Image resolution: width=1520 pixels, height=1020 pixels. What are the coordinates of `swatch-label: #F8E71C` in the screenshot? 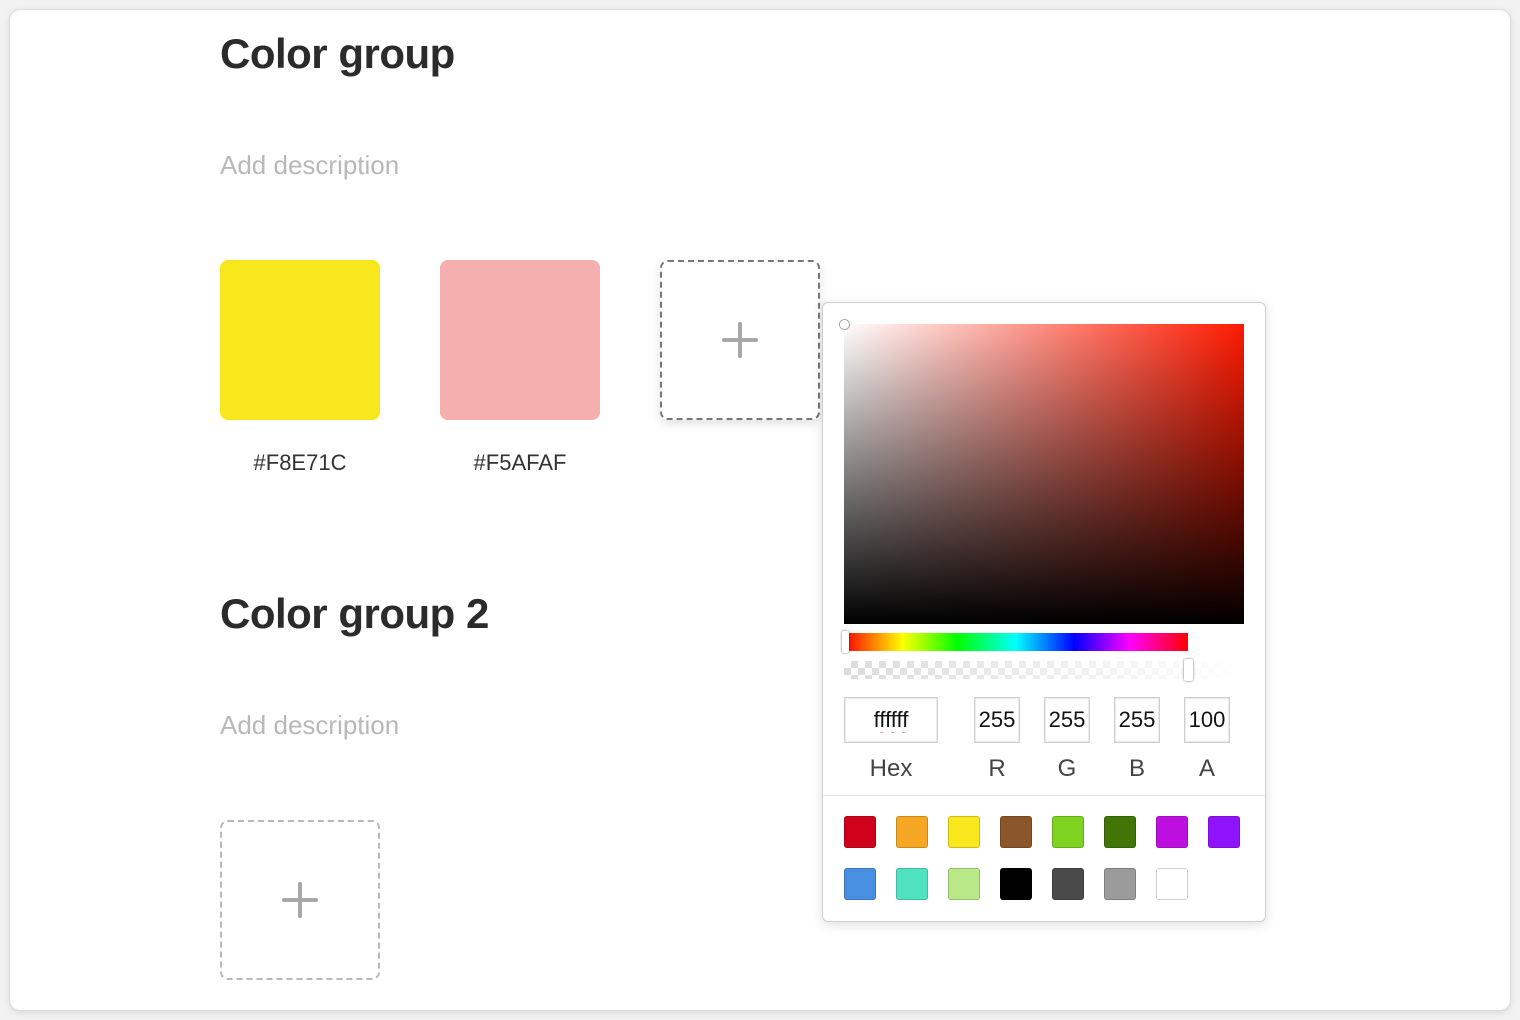 It's located at (300, 462).